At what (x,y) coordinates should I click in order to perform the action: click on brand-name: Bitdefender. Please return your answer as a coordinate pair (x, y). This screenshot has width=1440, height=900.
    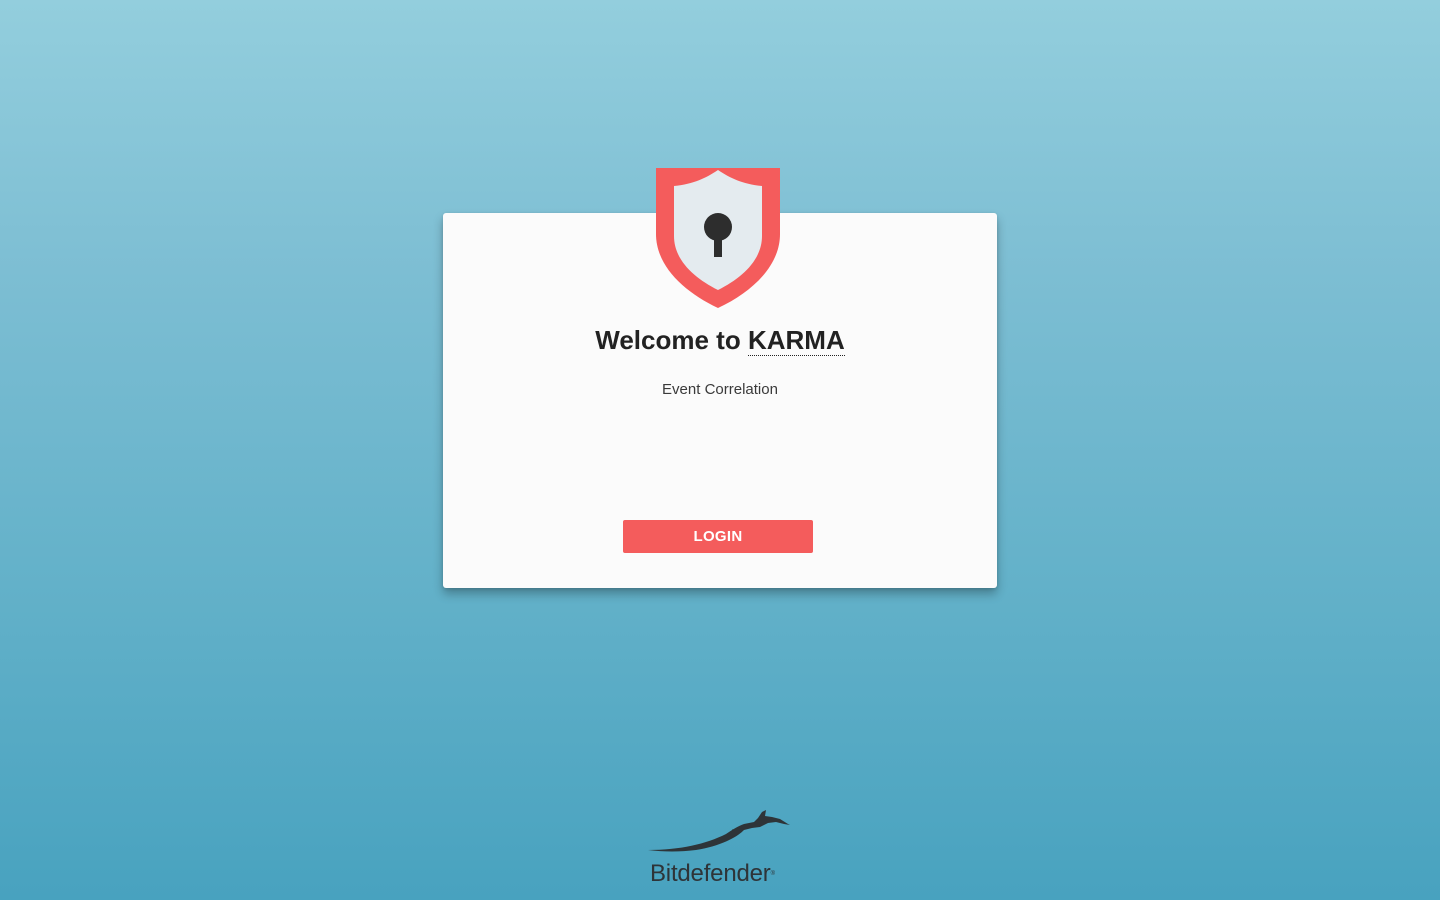
    Looking at the image, I should click on (710, 873).